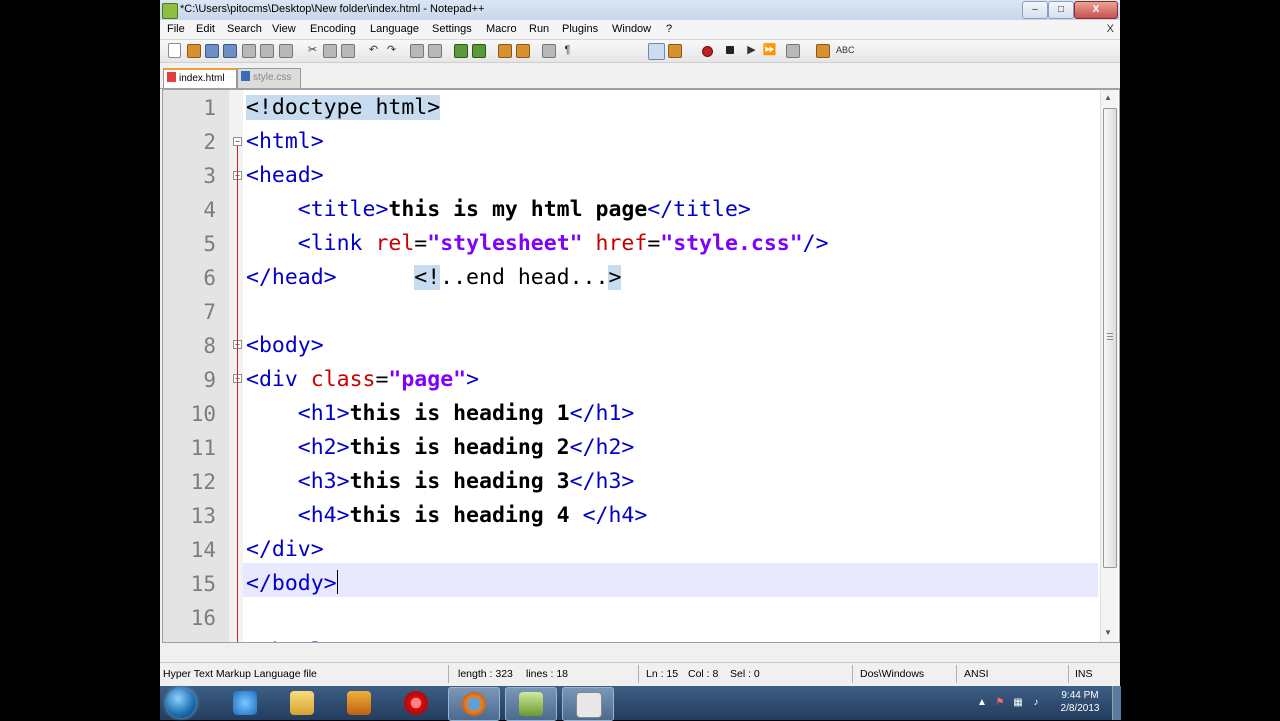 This screenshot has width=1280, height=721. Describe the element at coordinates (1116, 703) in the screenshot. I see `show-desktop-button` at that location.